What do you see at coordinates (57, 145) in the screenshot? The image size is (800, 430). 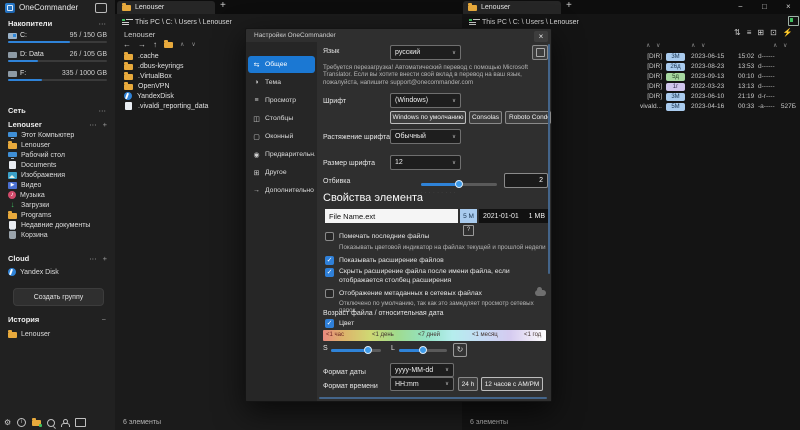 I see `sidebar-item-lenouser: Lenouser` at bounding box center [57, 145].